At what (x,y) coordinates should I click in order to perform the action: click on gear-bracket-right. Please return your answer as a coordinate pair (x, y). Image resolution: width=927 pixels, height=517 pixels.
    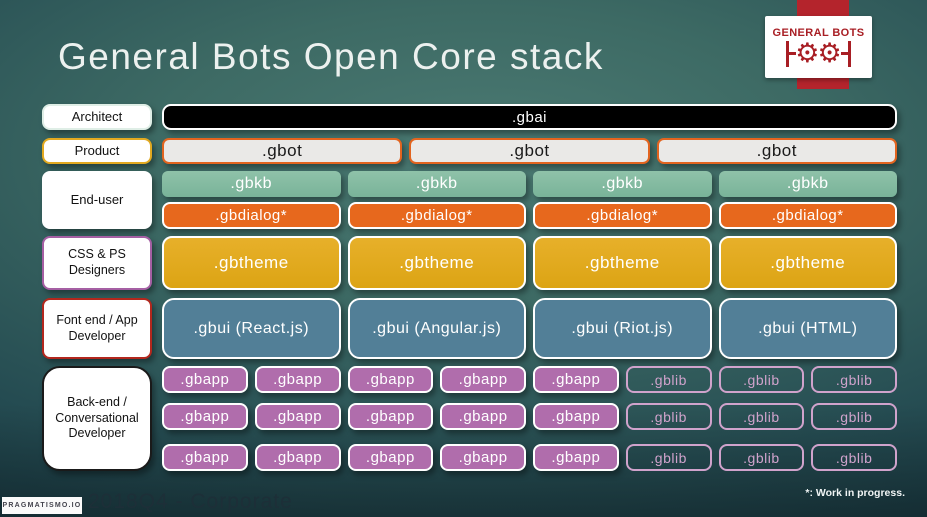
    Looking at the image, I should click on (849, 53).